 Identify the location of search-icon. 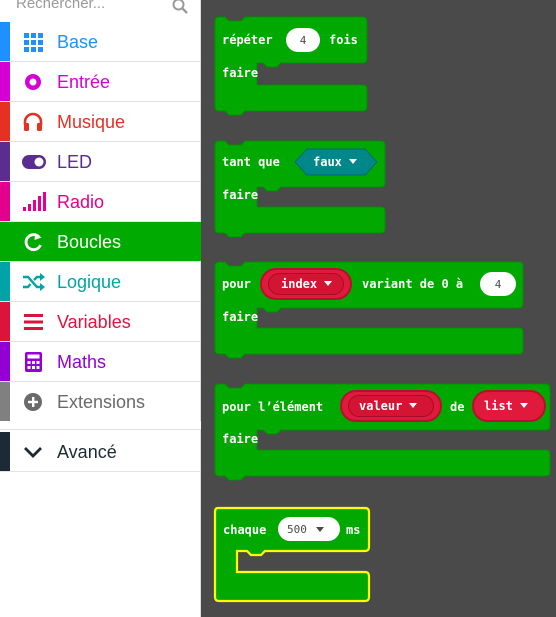
(180, 7).